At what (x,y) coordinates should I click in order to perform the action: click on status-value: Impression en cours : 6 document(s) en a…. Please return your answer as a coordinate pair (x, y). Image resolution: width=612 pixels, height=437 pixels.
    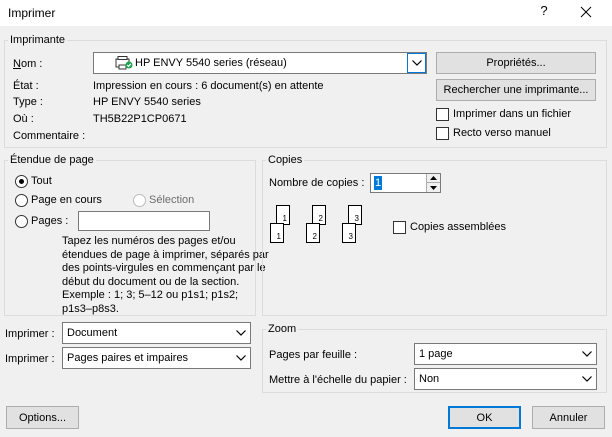
    Looking at the image, I should click on (208, 86).